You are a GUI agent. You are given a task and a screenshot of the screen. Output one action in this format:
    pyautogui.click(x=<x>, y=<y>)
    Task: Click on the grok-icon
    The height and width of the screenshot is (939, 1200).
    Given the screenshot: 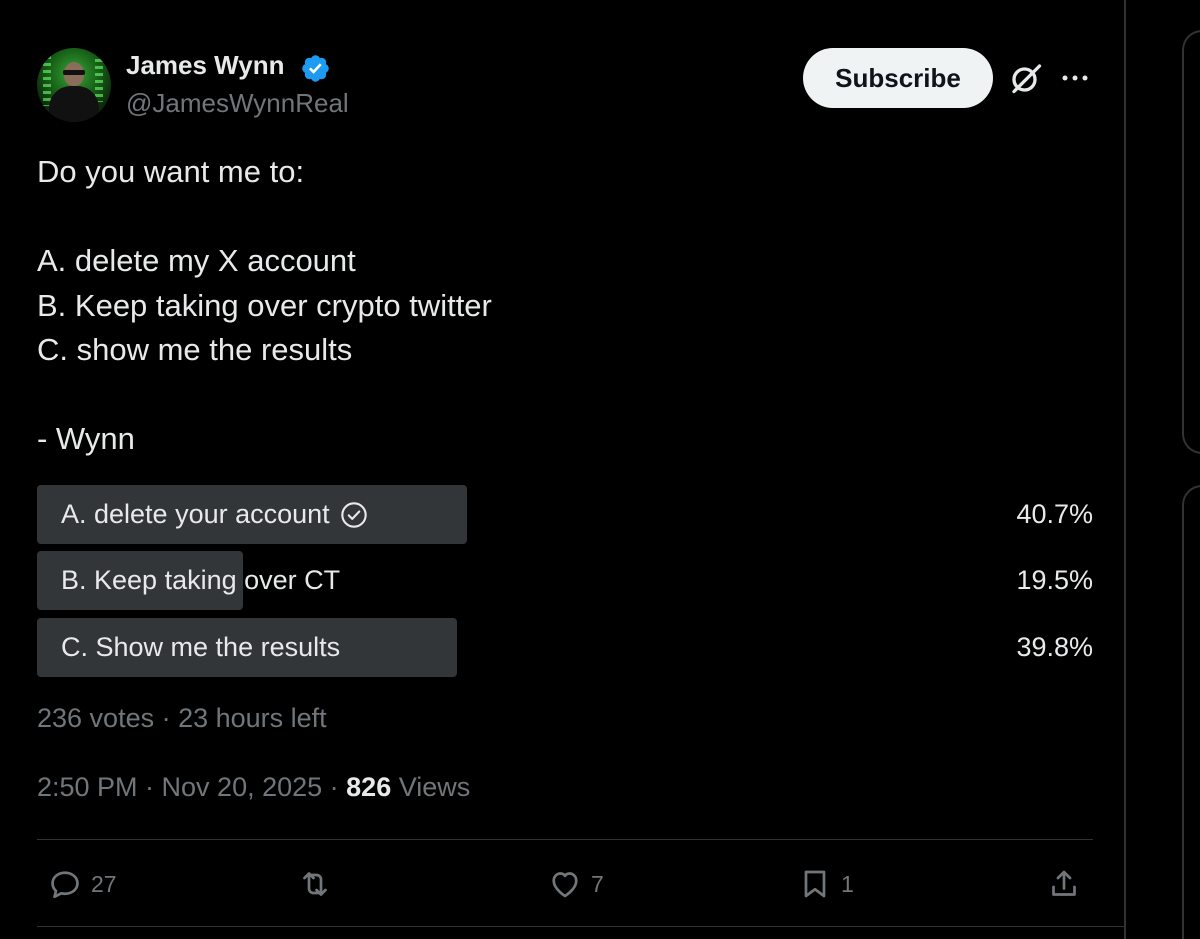 What is the action you would take?
    pyautogui.click(x=1026, y=78)
    